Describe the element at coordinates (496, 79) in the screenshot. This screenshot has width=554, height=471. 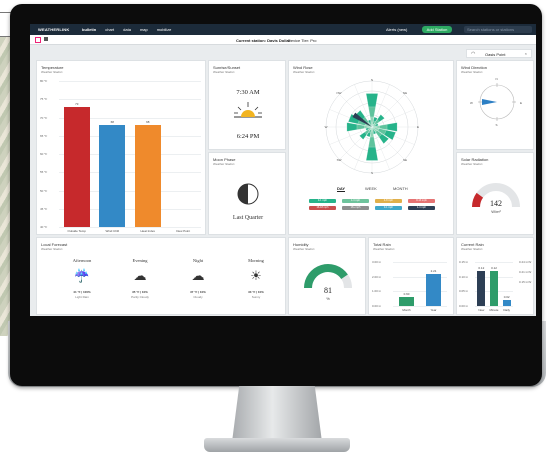
I see `compass-n: N` at that location.